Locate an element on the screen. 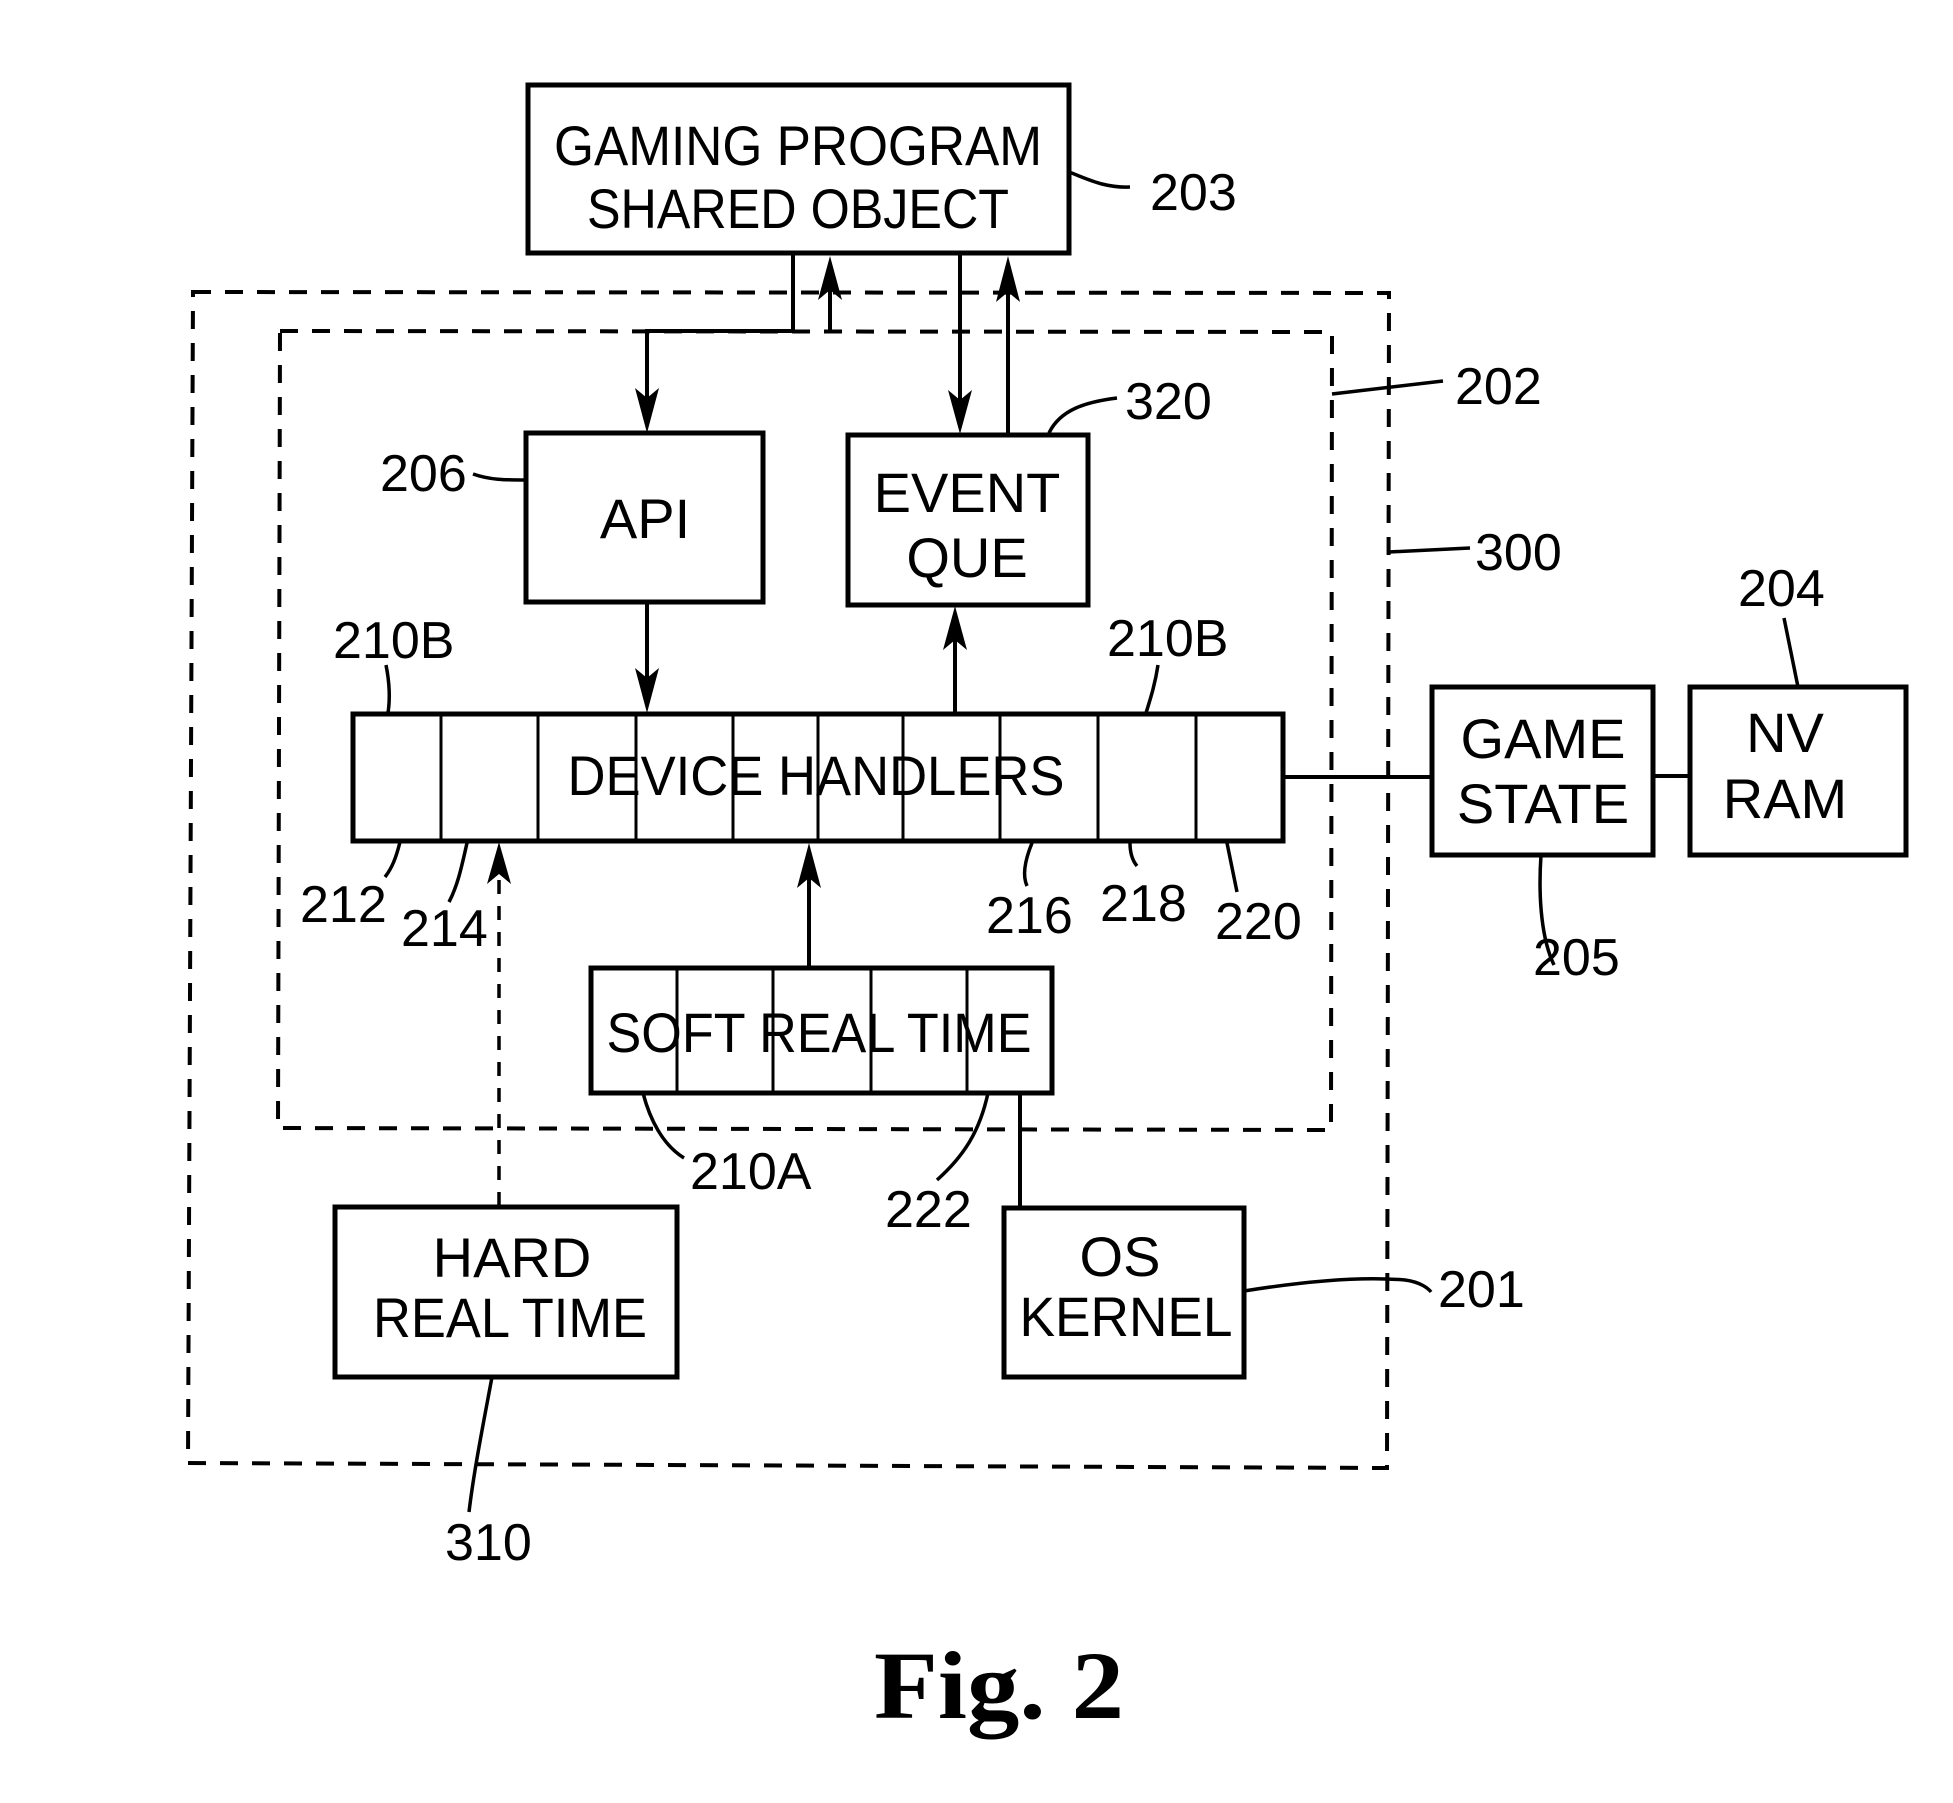 The width and height of the screenshot is (1953, 1803). os-kernel-line1: OS is located at coordinates (1120, 1256).